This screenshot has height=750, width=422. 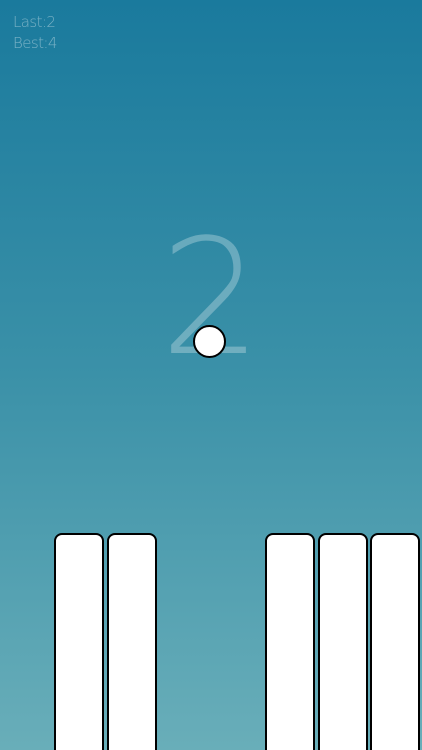 What do you see at coordinates (30, 43) in the screenshot?
I see `best-score-label: Best:` at bounding box center [30, 43].